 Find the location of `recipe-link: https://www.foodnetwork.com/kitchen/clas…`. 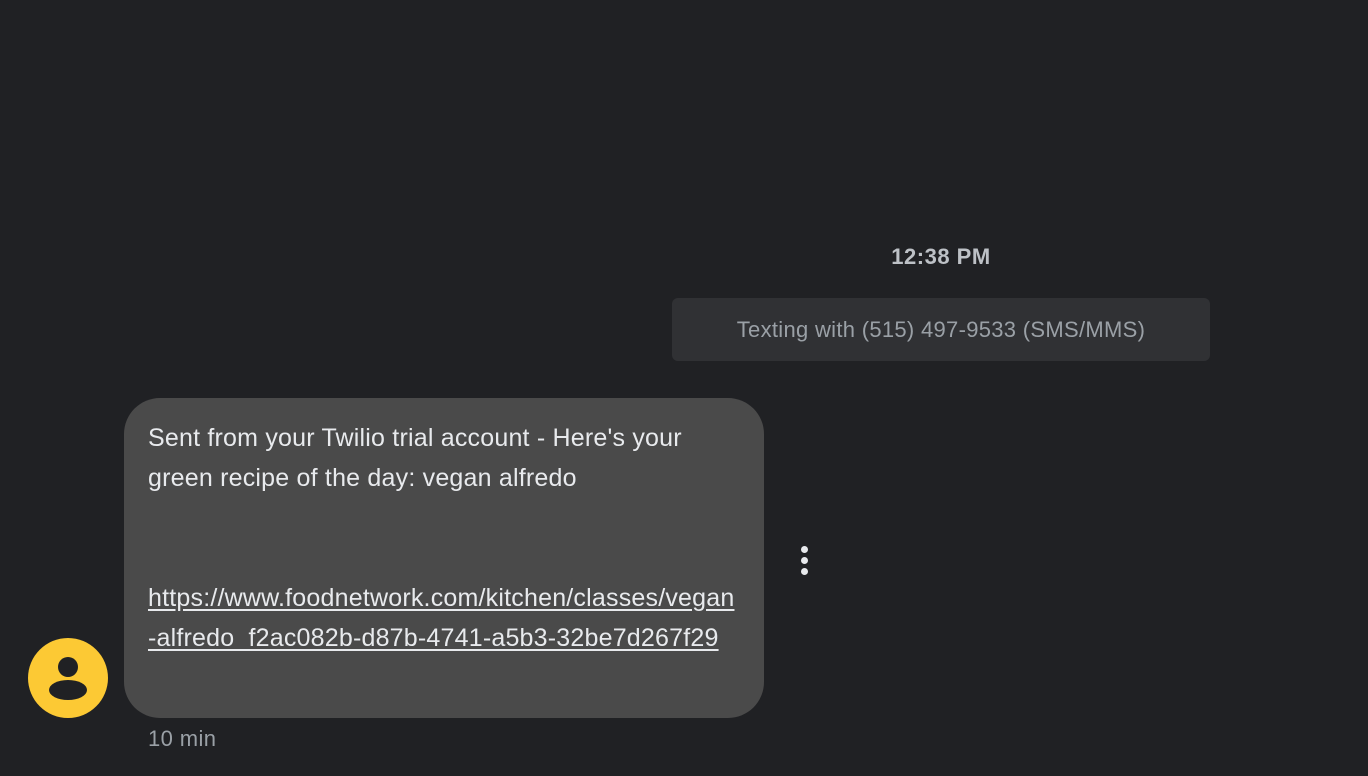

recipe-link: https://www.foodnetwork.com/kitchen/clas… is located at coordinates (441, 618).